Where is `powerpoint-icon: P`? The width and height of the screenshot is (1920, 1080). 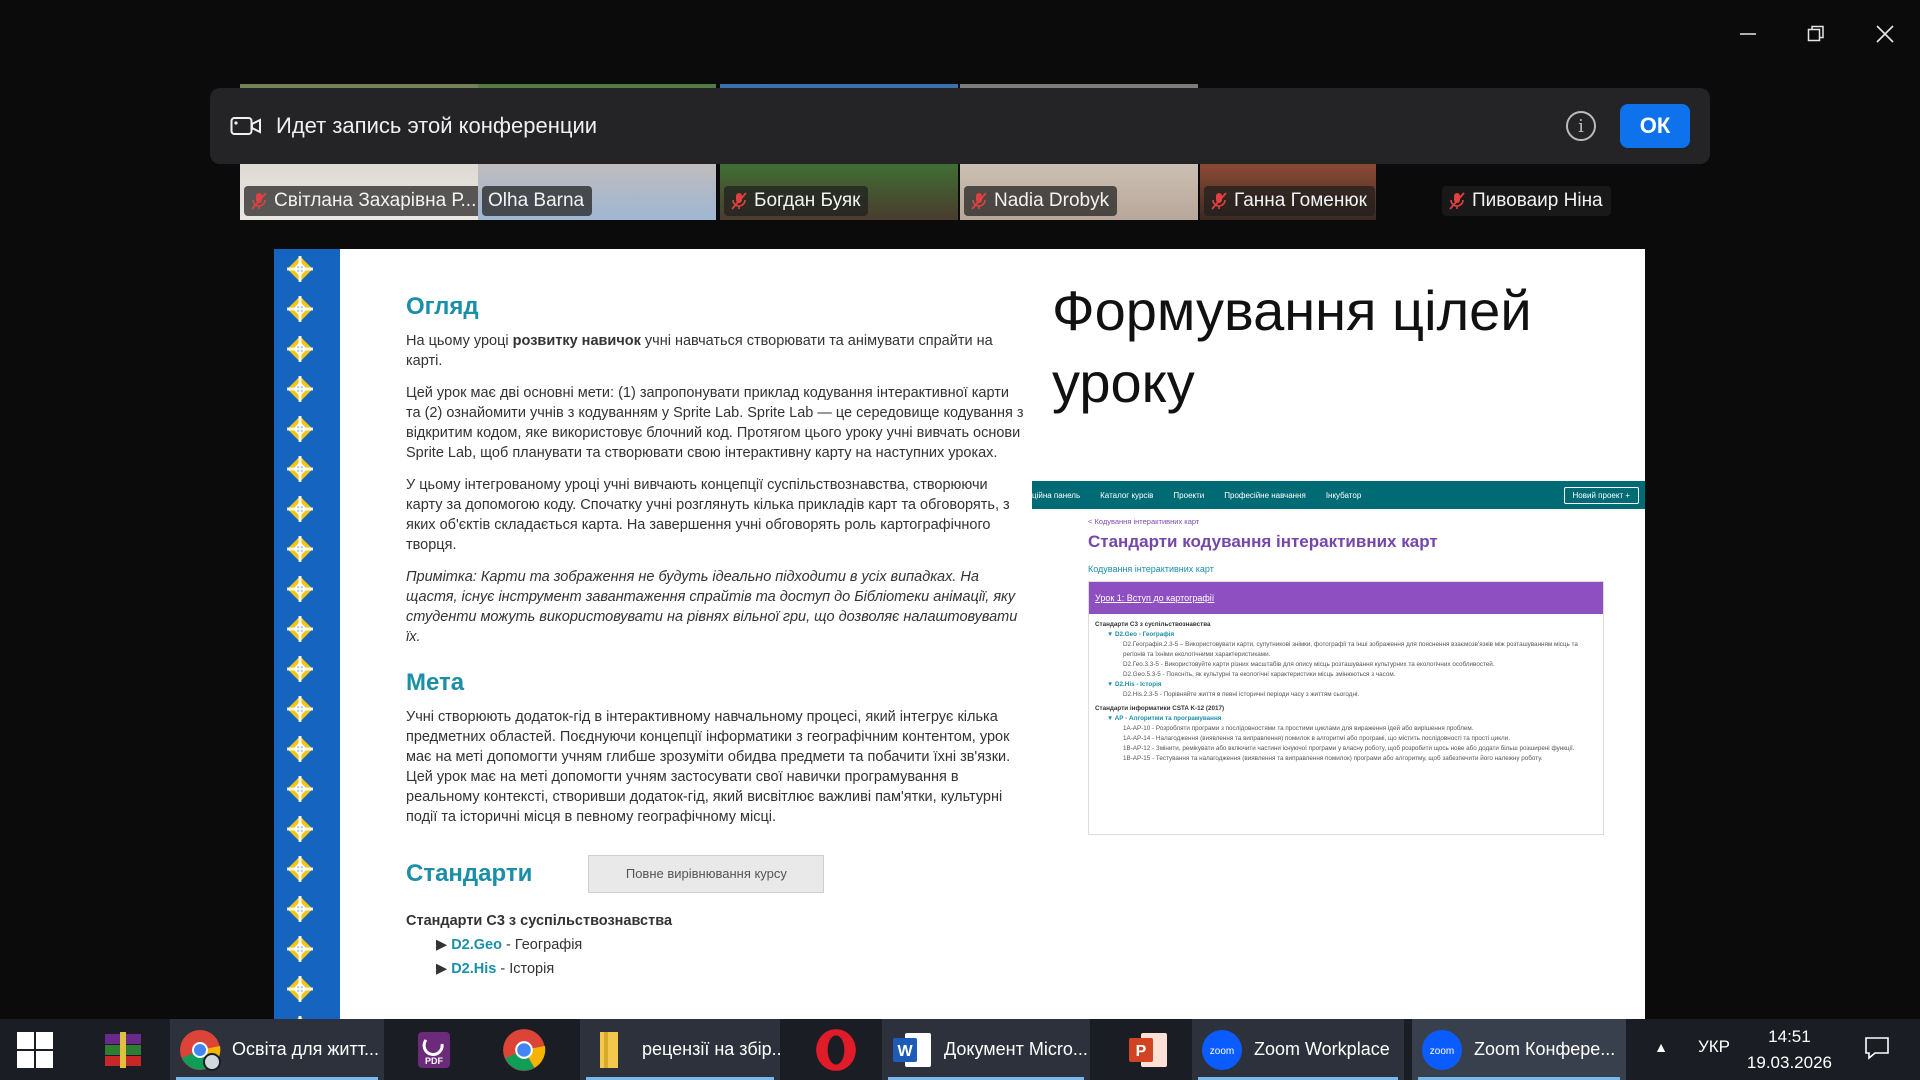 powerpoint-icon: P is located at coordinates (1148, 1049).